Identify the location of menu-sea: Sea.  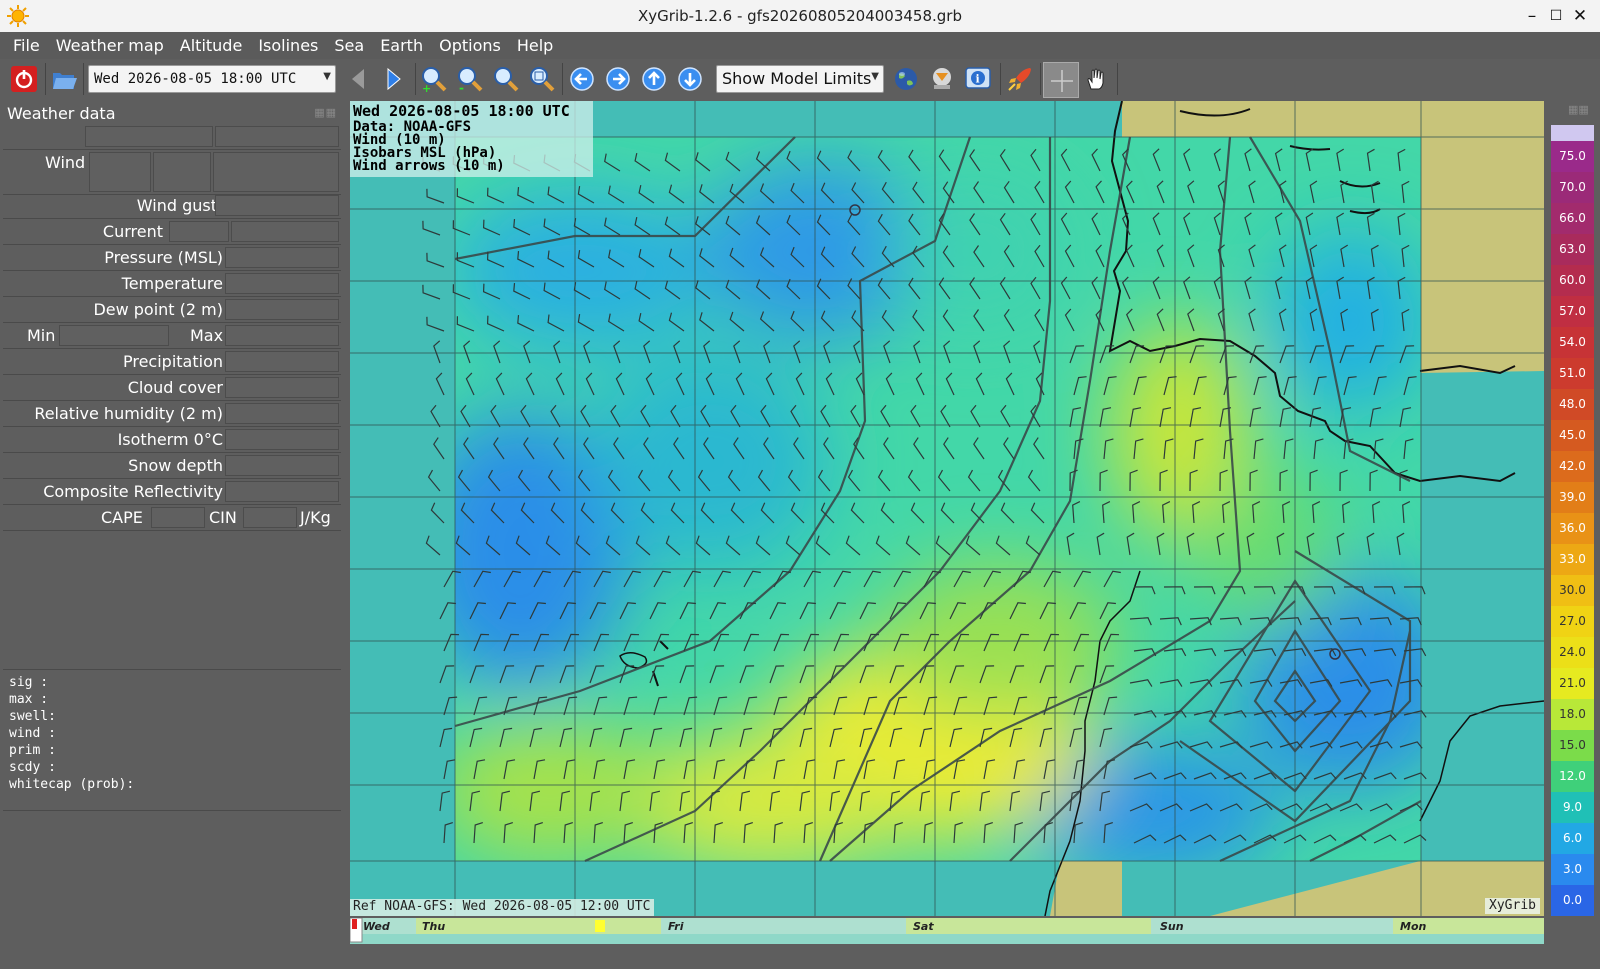
(349, 45).